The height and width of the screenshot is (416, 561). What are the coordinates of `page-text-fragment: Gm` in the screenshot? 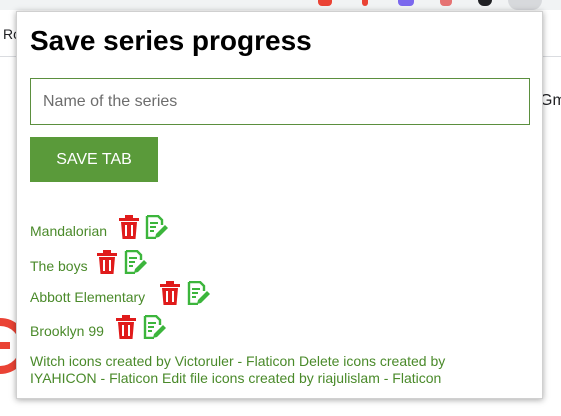 It's located at (550, 100).